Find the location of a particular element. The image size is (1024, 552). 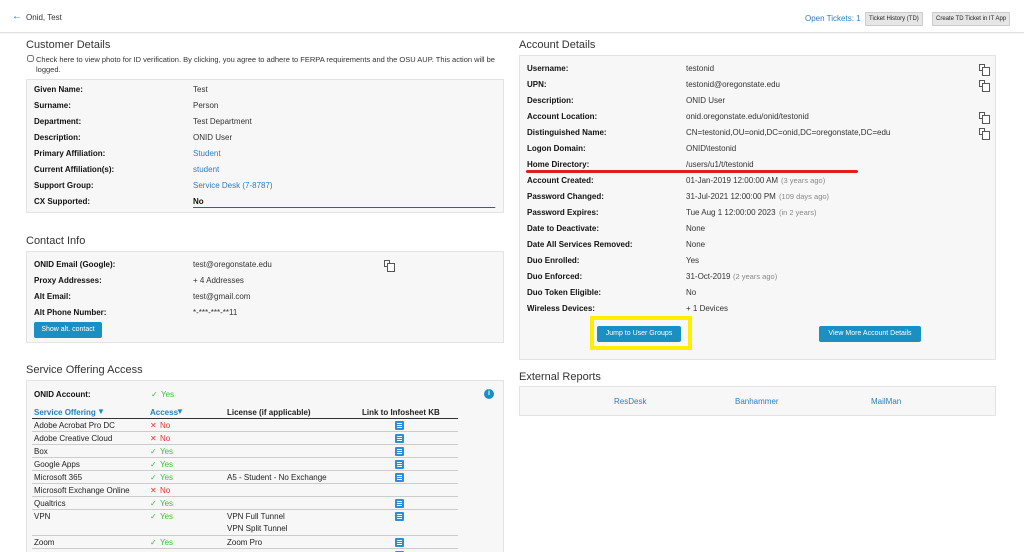

customer-field-label: Surname: is located at coordinates (52, 105).